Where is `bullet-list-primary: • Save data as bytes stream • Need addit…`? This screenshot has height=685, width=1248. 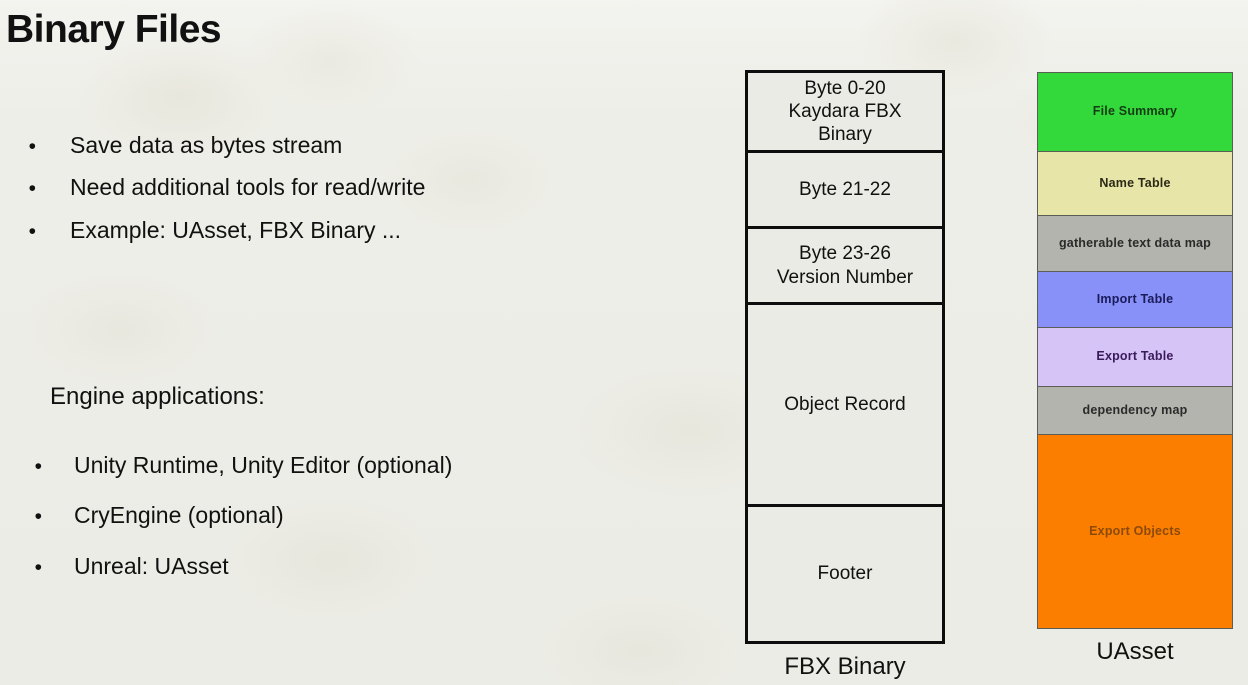 bullet-list-primary: • Save data as bytes stream • Need addit… is located at coordinates (350, 195).